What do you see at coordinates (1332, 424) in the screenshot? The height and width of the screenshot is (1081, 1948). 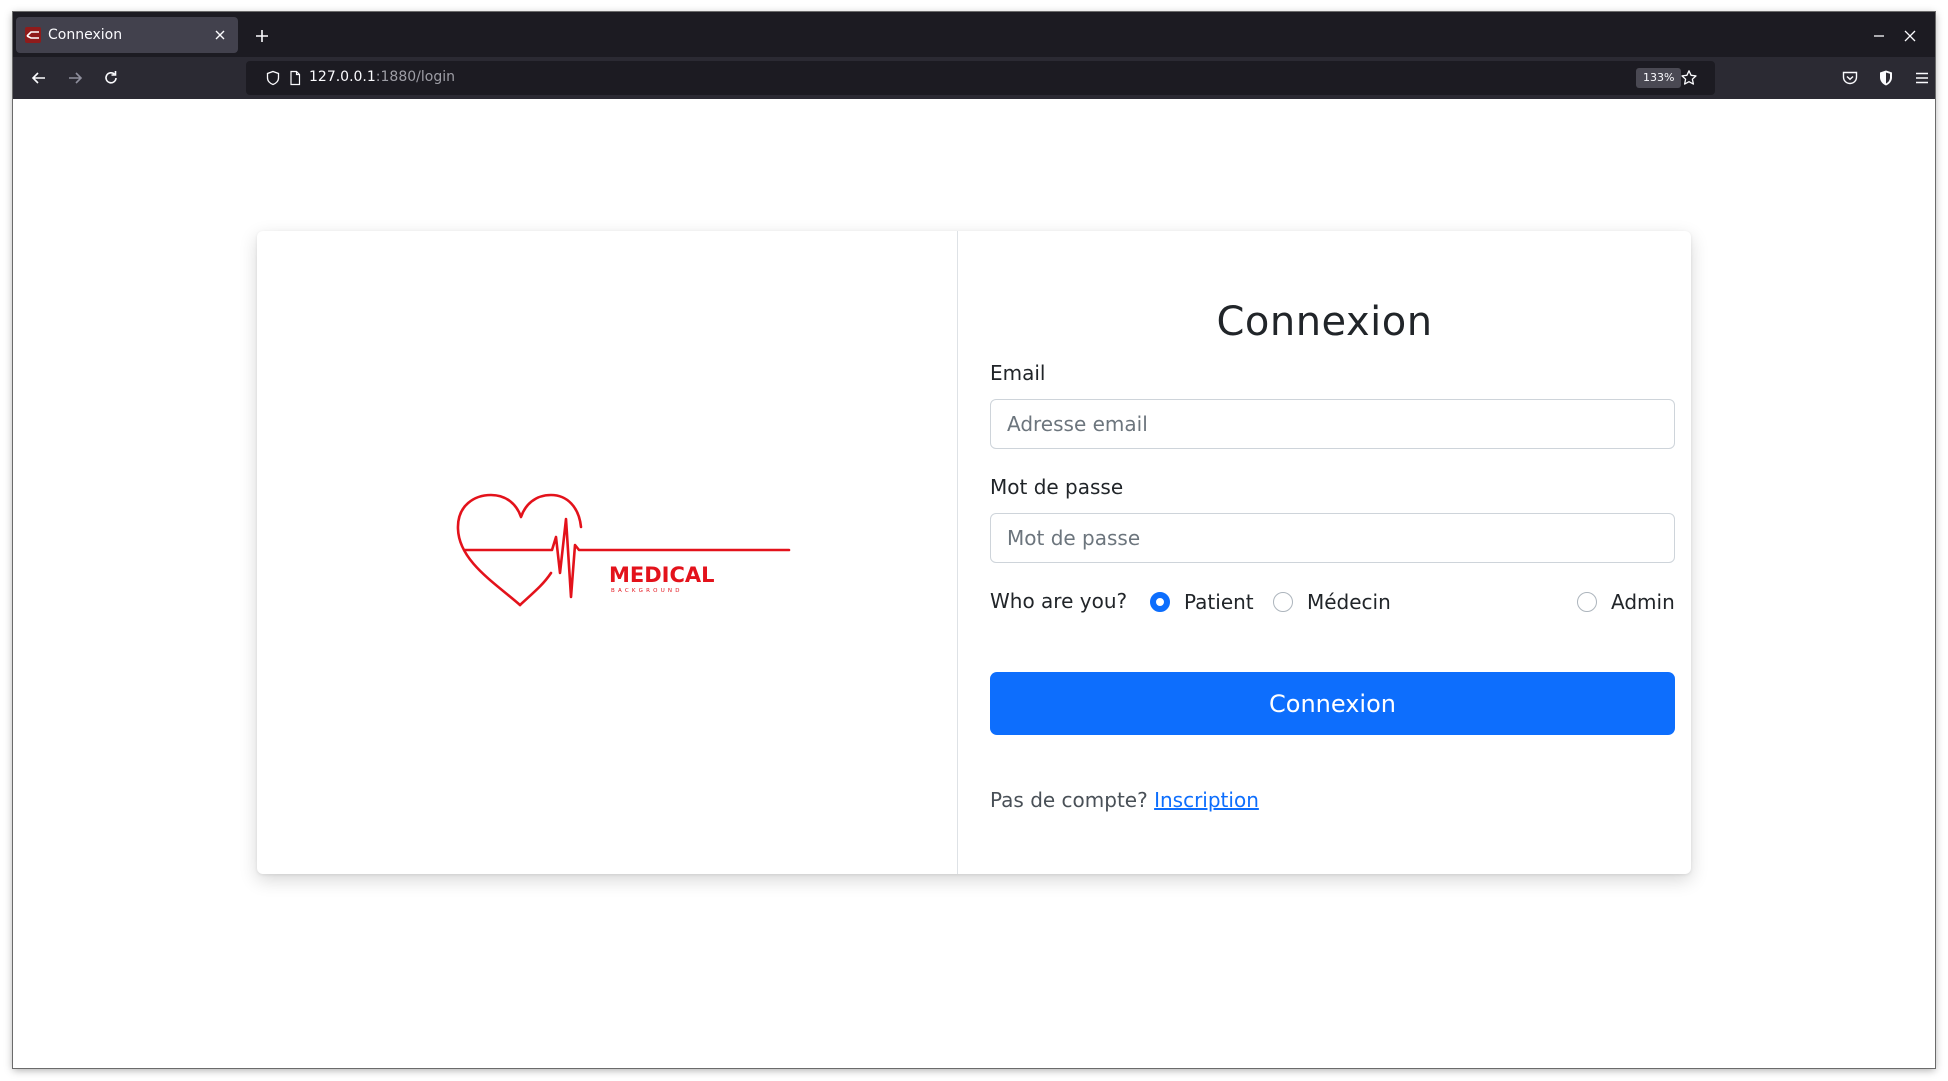 I see `email-input` at bounding box center [1332, 424].